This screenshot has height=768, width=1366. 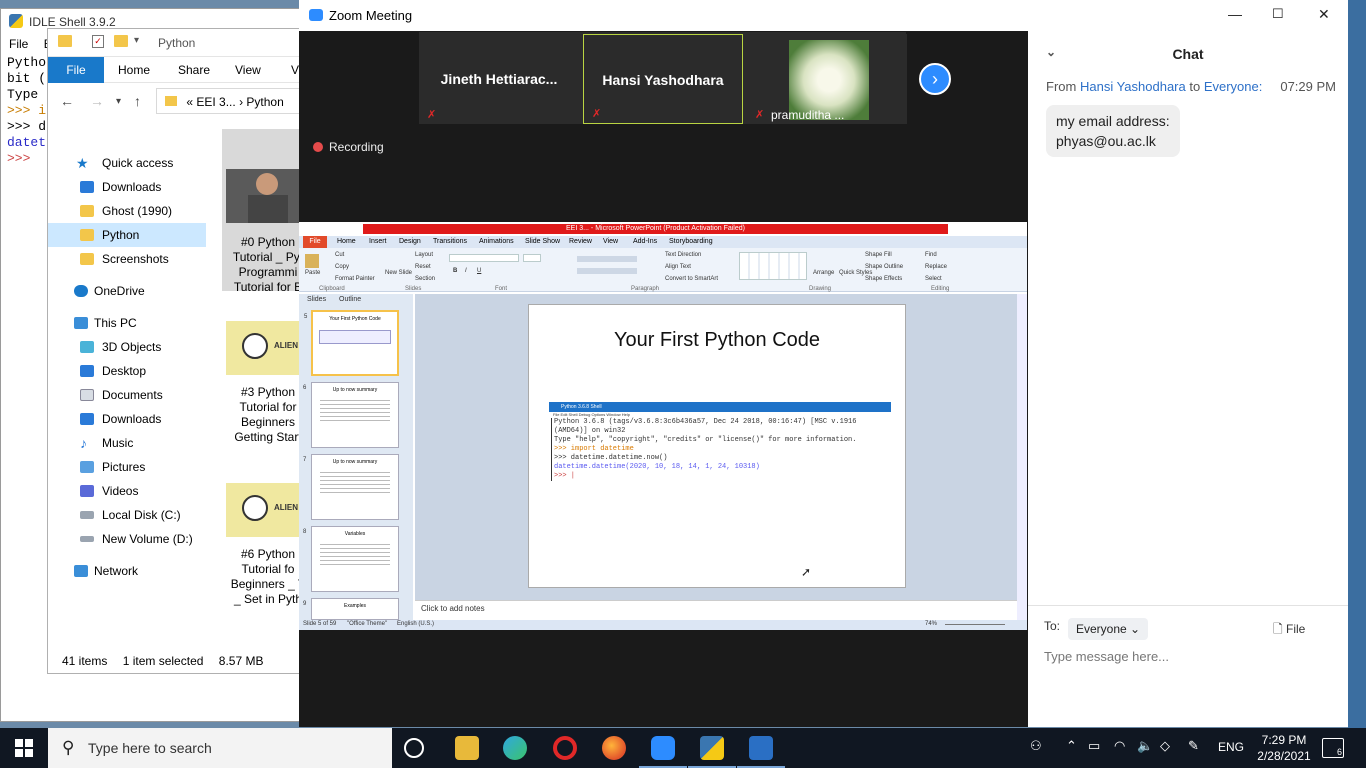 I want to click on folder-icon, so click(x=65, y=41).